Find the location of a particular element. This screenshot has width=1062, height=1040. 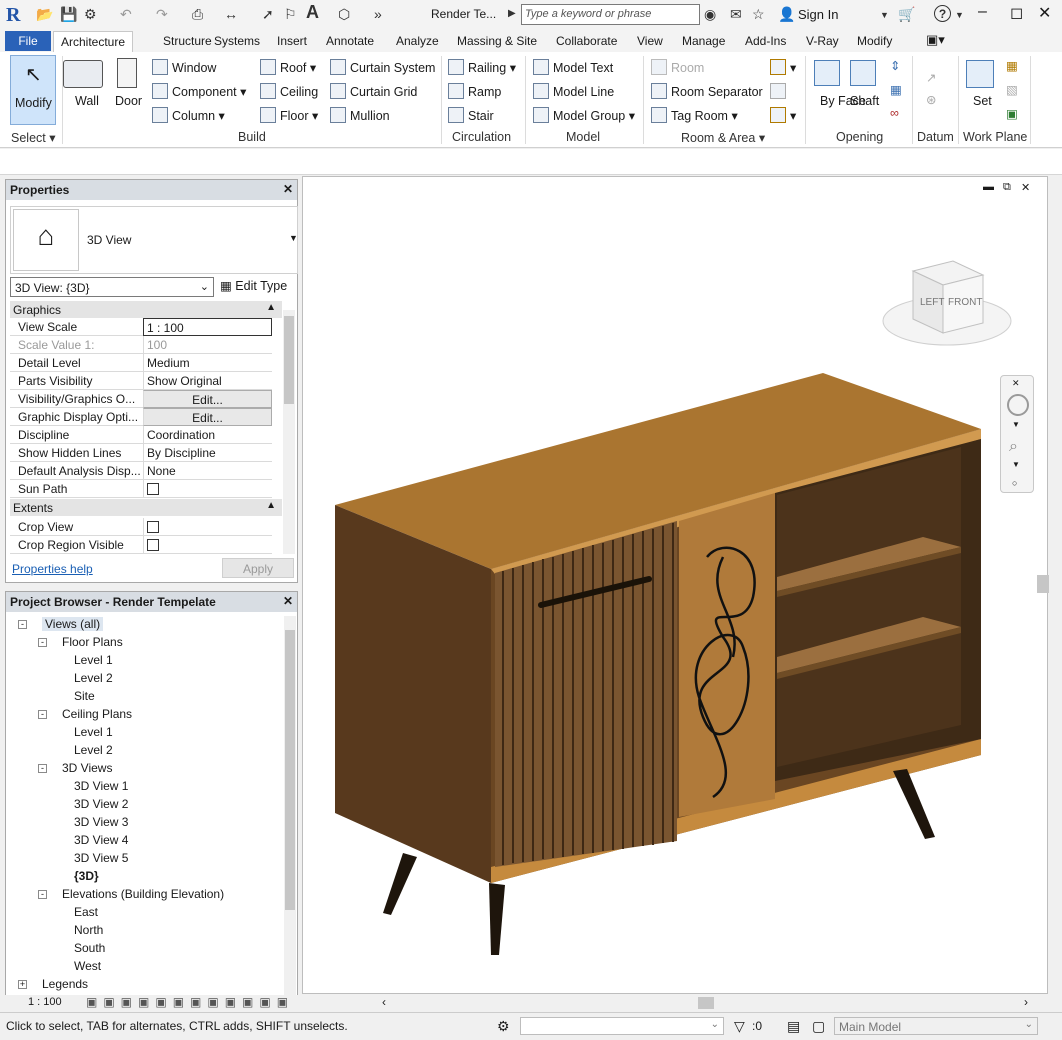

browser-scrollbar is located at coordinates (290, 806).